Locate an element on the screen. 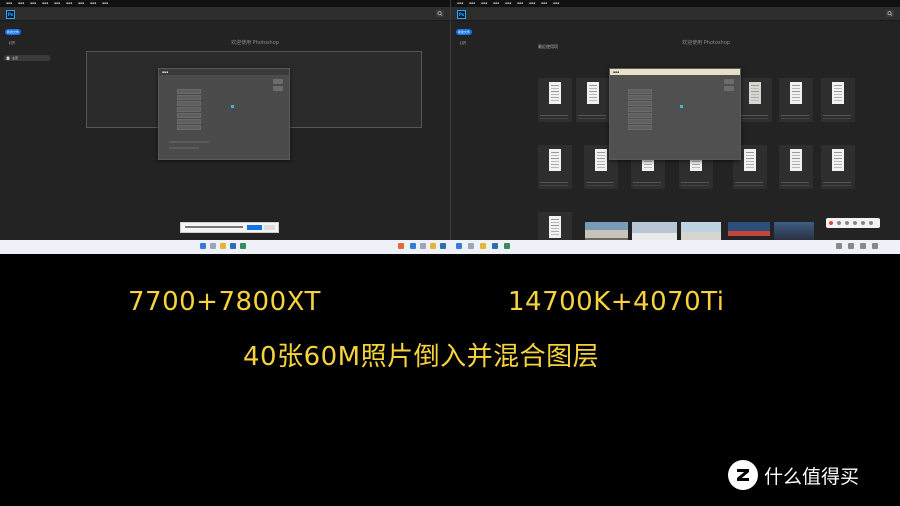 The image size is (900, 506). confirm-dialog is located at coordinates (229, 227).